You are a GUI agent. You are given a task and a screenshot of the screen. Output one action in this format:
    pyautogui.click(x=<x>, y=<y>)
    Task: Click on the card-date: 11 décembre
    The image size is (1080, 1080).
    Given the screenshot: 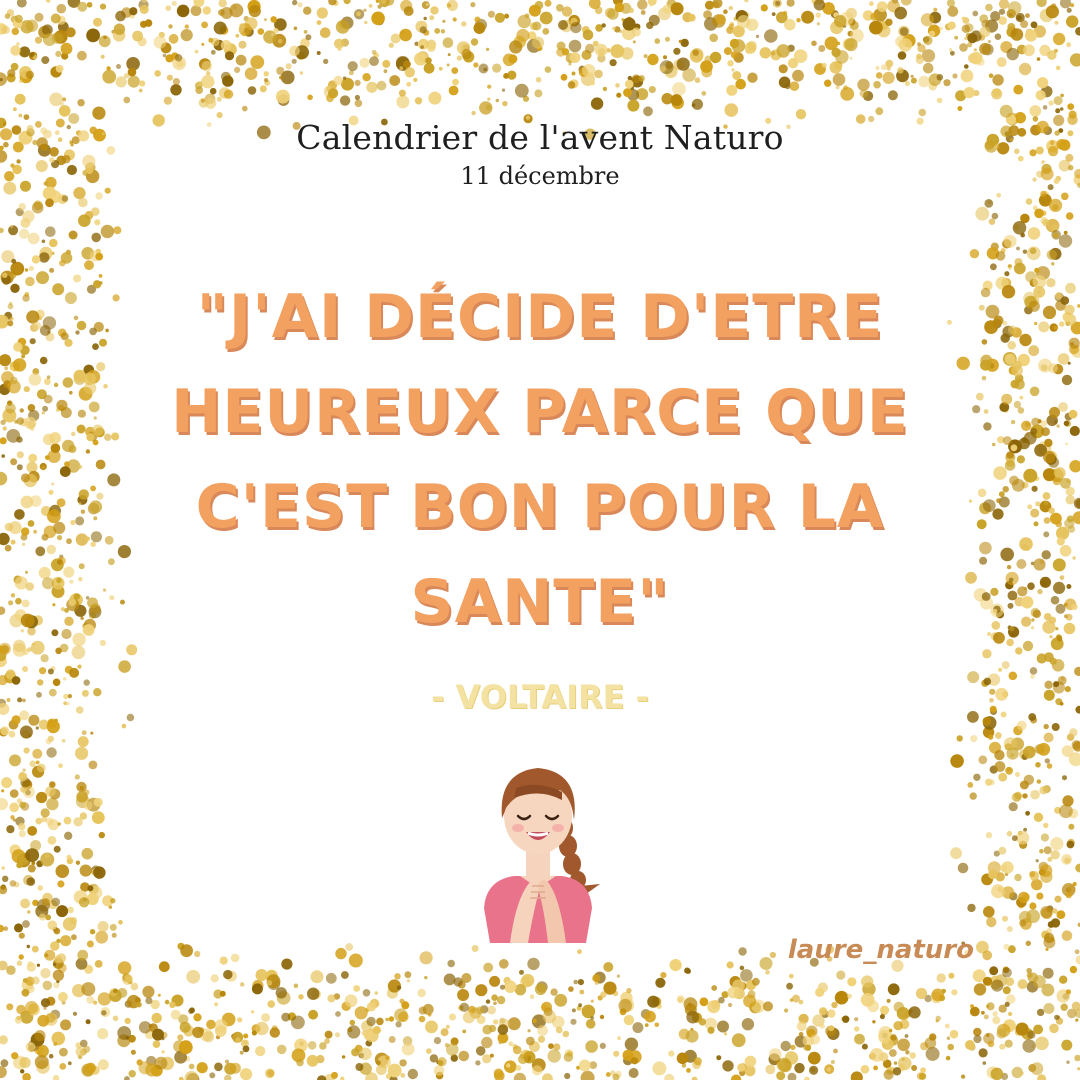 What is the action you would take?
    pyautogui.click(x=540, y=176)
    